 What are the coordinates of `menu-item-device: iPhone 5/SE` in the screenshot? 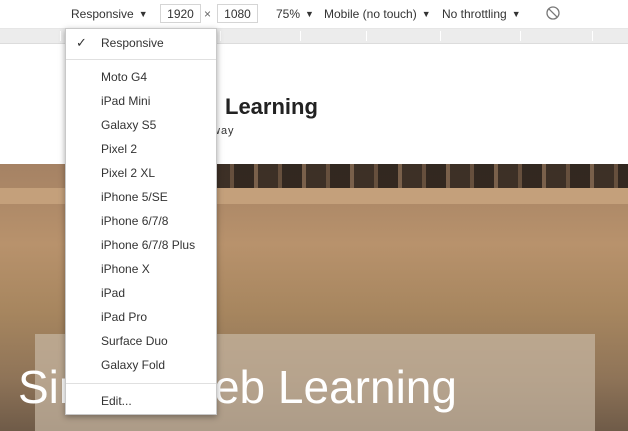 It's located at (141, 197).